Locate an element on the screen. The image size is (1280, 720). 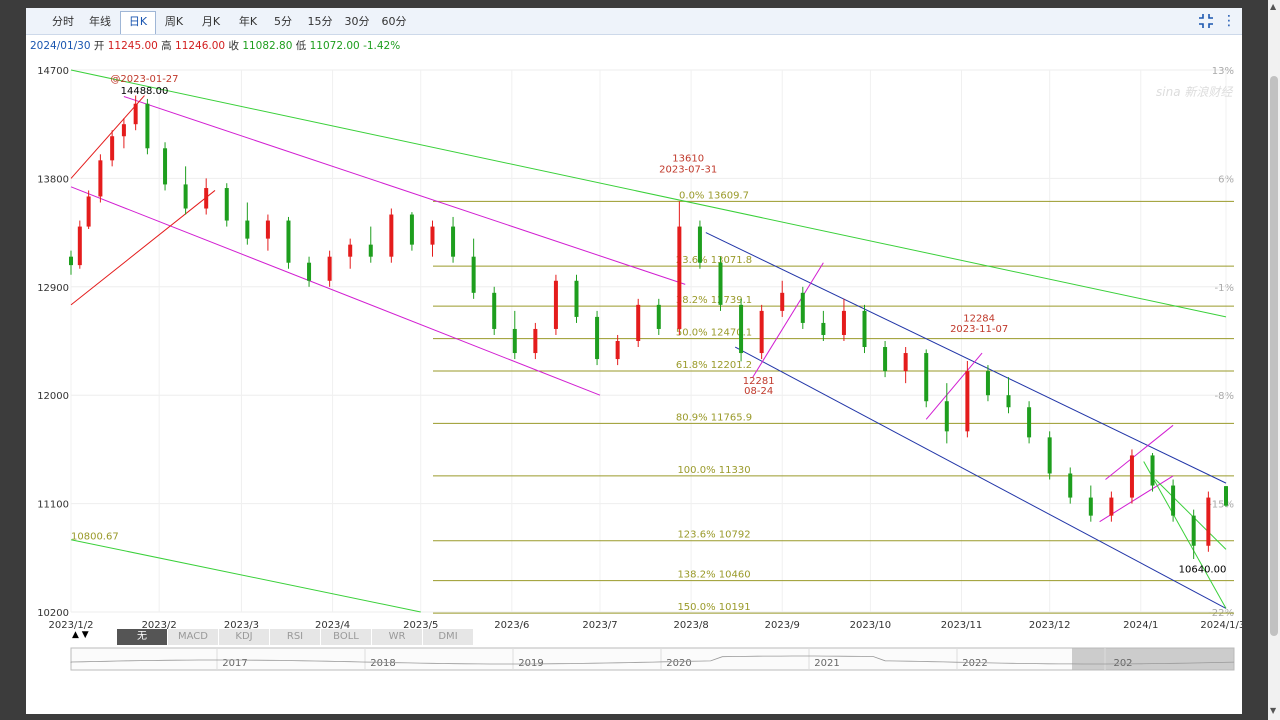
y-tick-label: 14700 is located at coordinates (53, 71).